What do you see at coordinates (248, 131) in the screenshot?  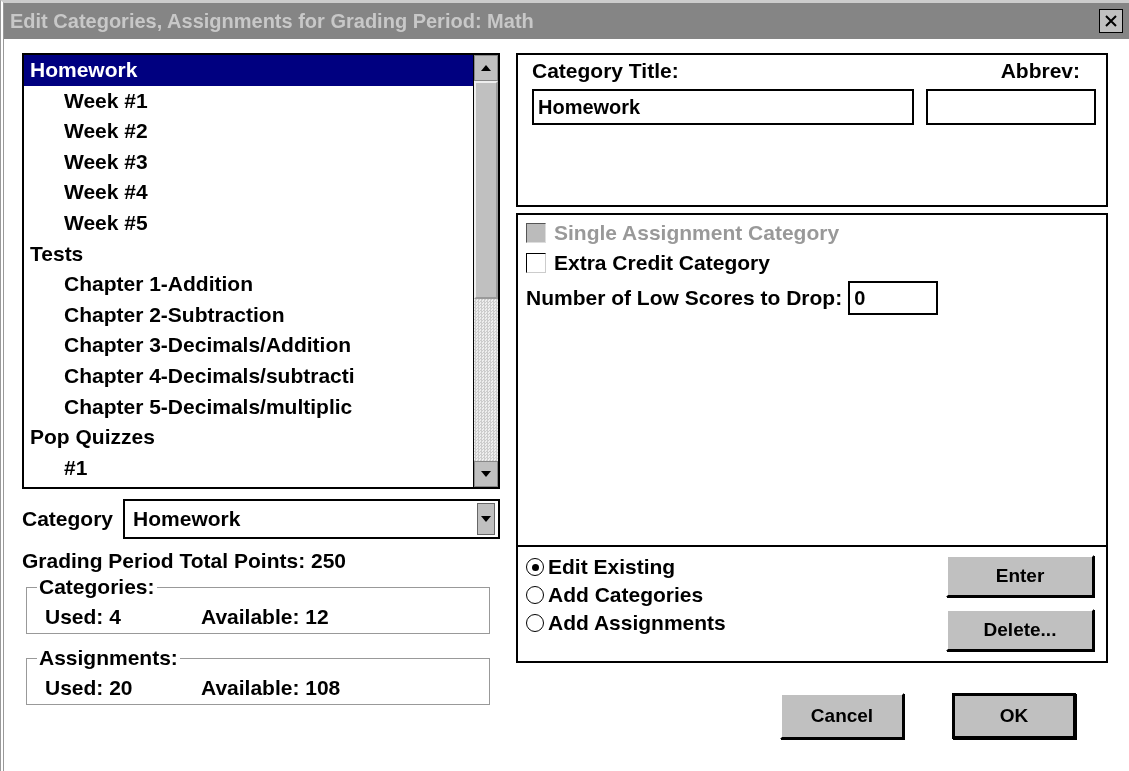 I see `tree-item: Week #2` at bounding box center [248, 131].